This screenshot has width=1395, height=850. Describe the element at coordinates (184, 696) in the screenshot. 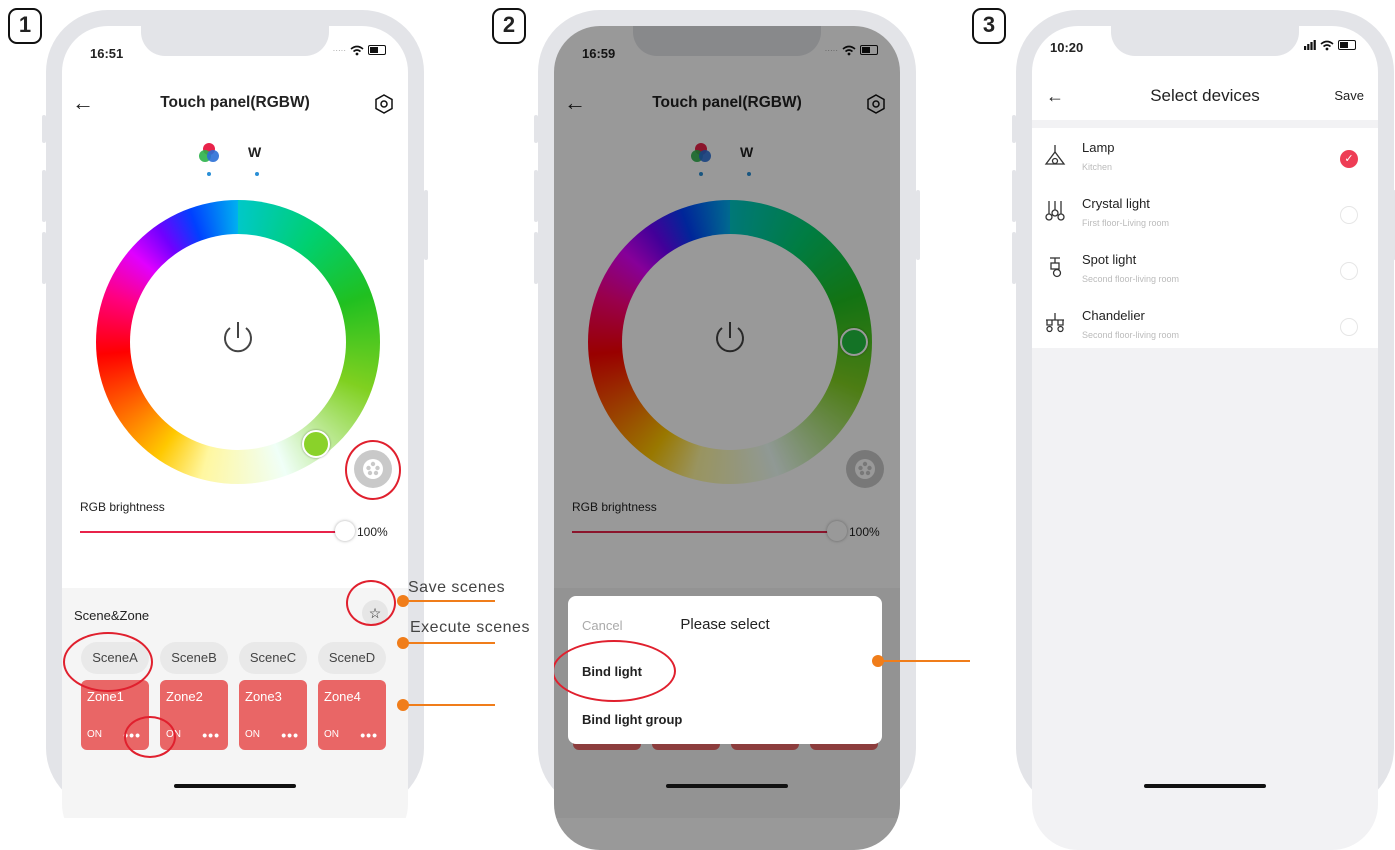

I see `zone-name: Zone2` at that location.